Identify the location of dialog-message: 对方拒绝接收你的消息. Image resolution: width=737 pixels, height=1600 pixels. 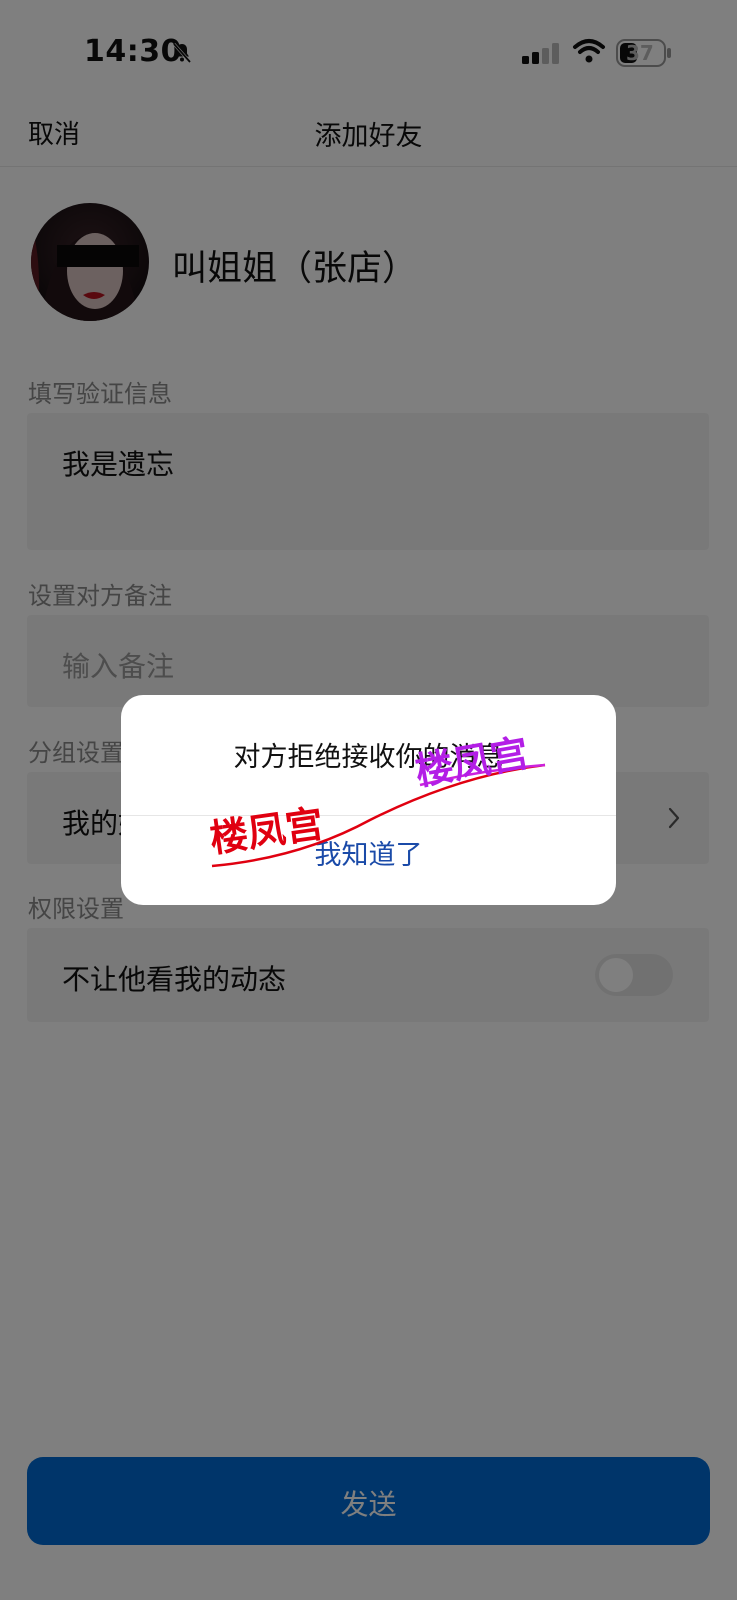
(368, 757).